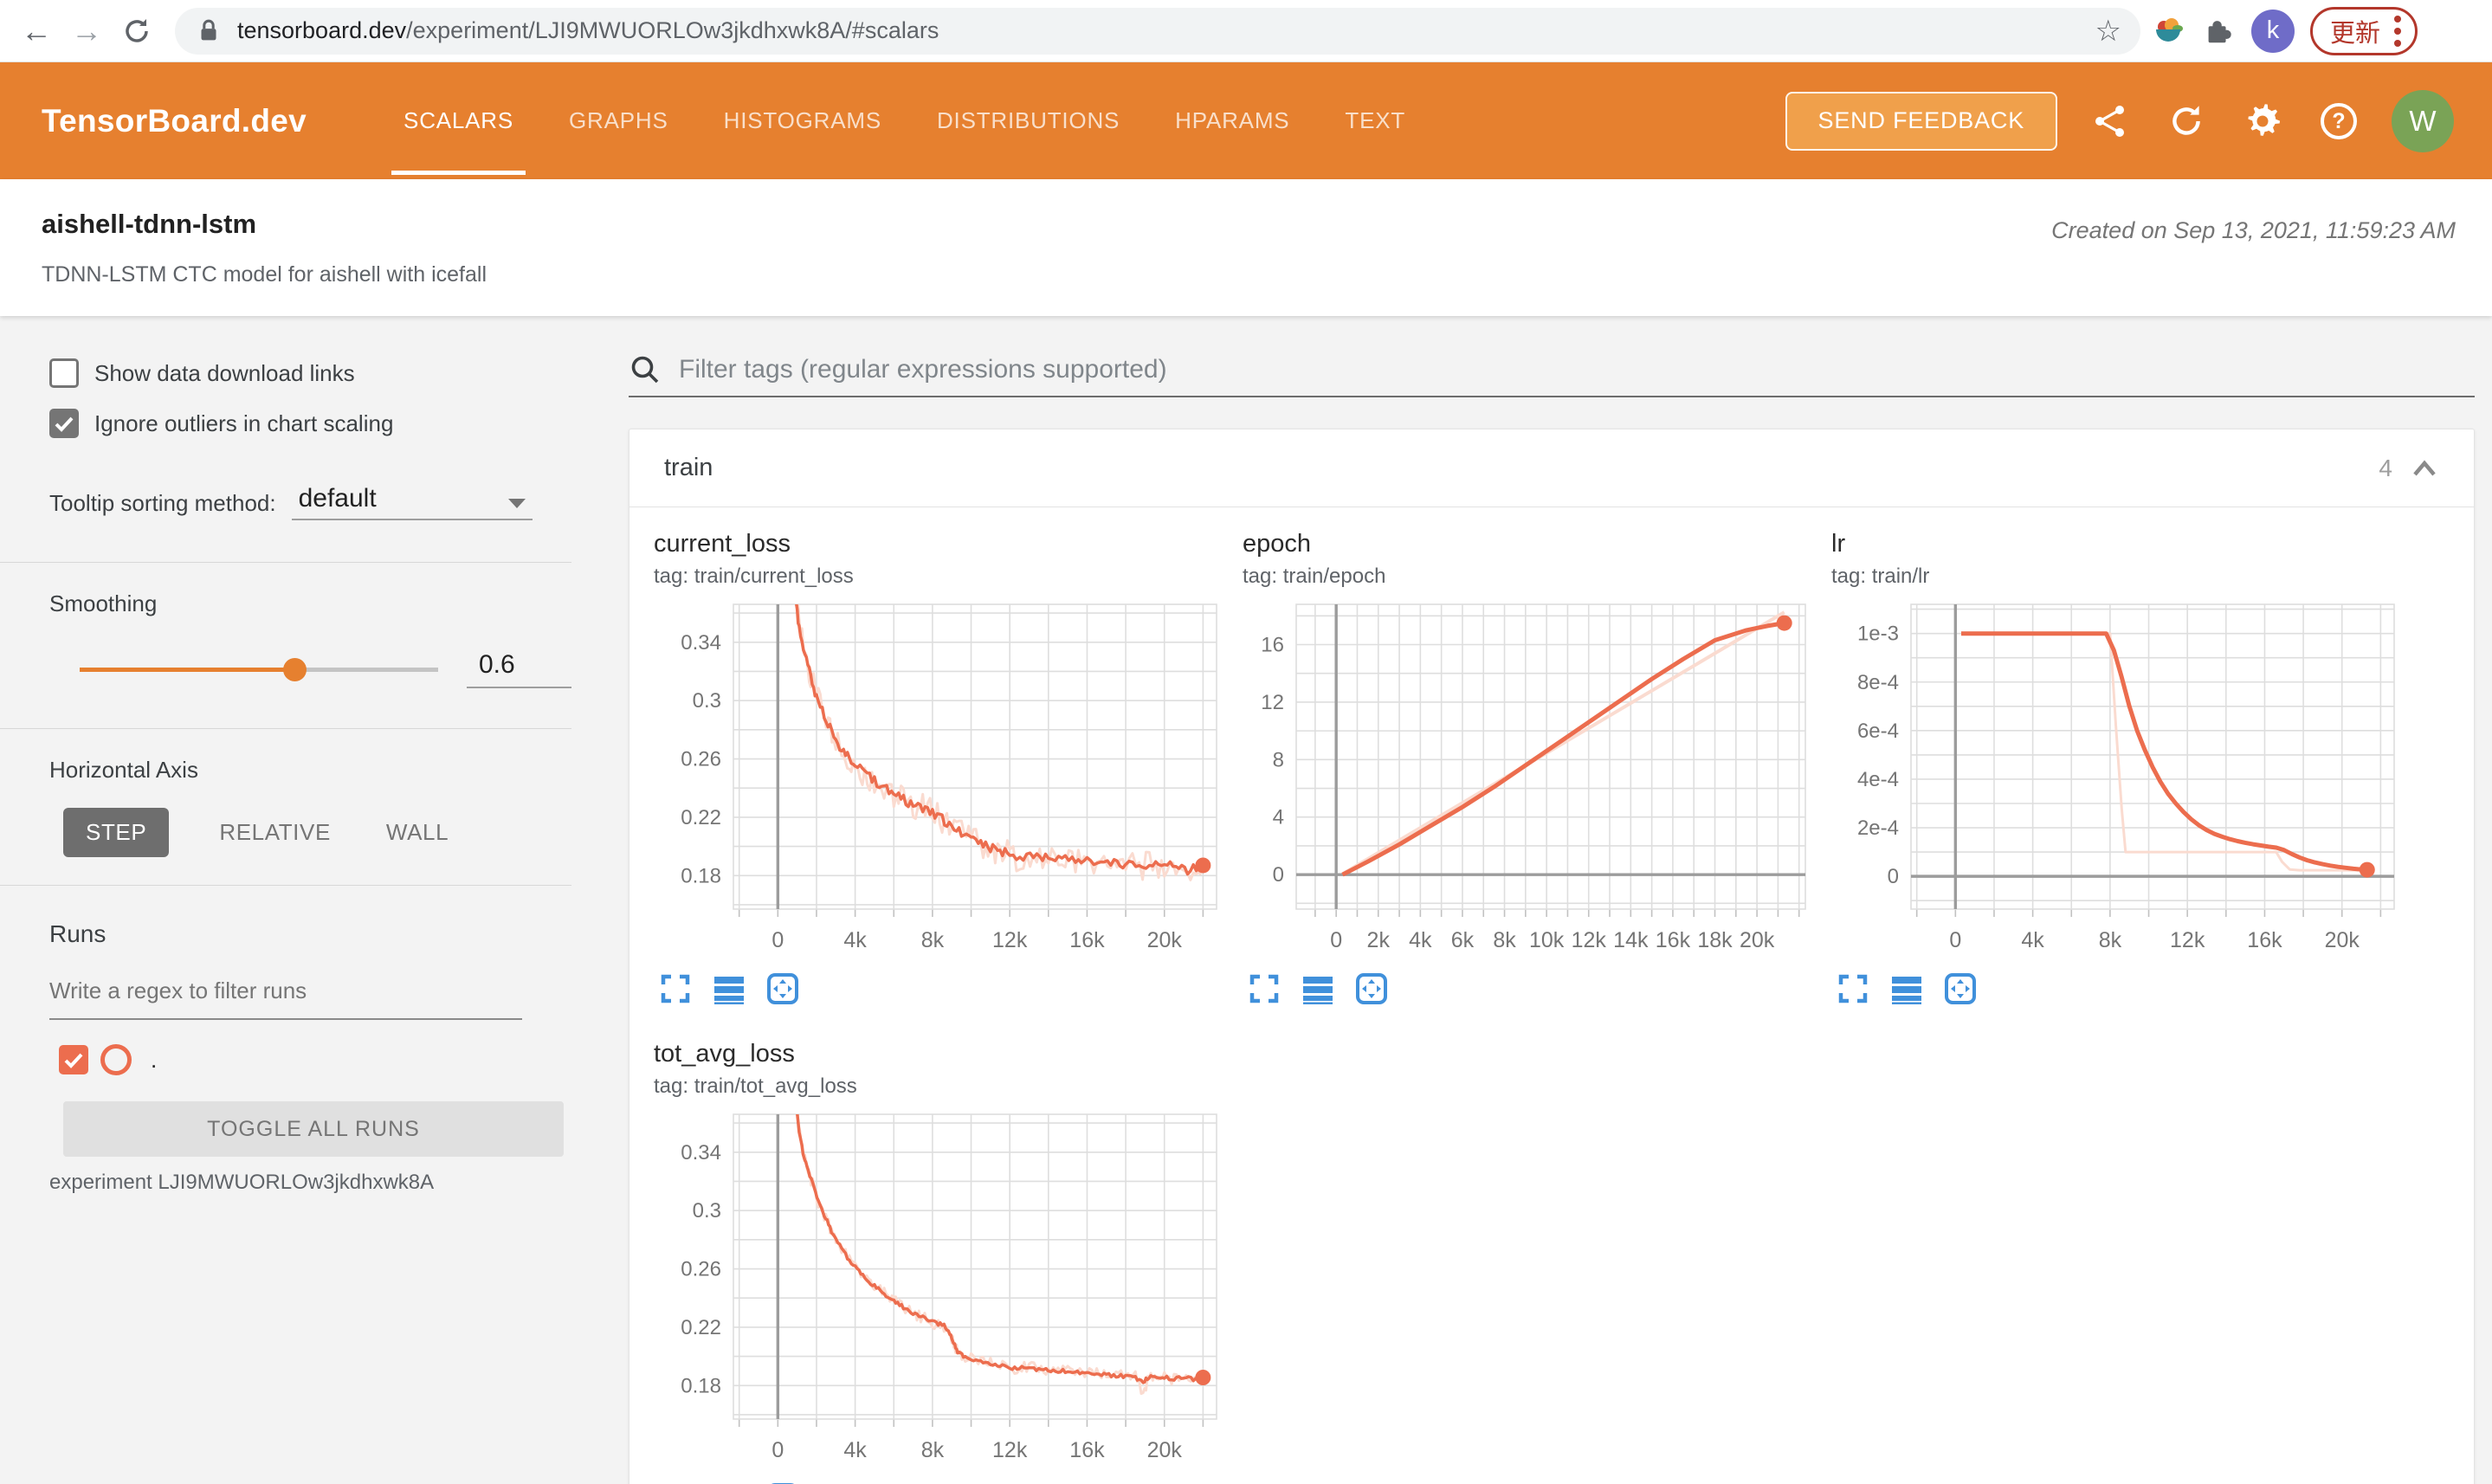 The width and height of the screenshot is (2492, 1484). I want to click on chrome-update-menu: 更新, so click(2364, 31).